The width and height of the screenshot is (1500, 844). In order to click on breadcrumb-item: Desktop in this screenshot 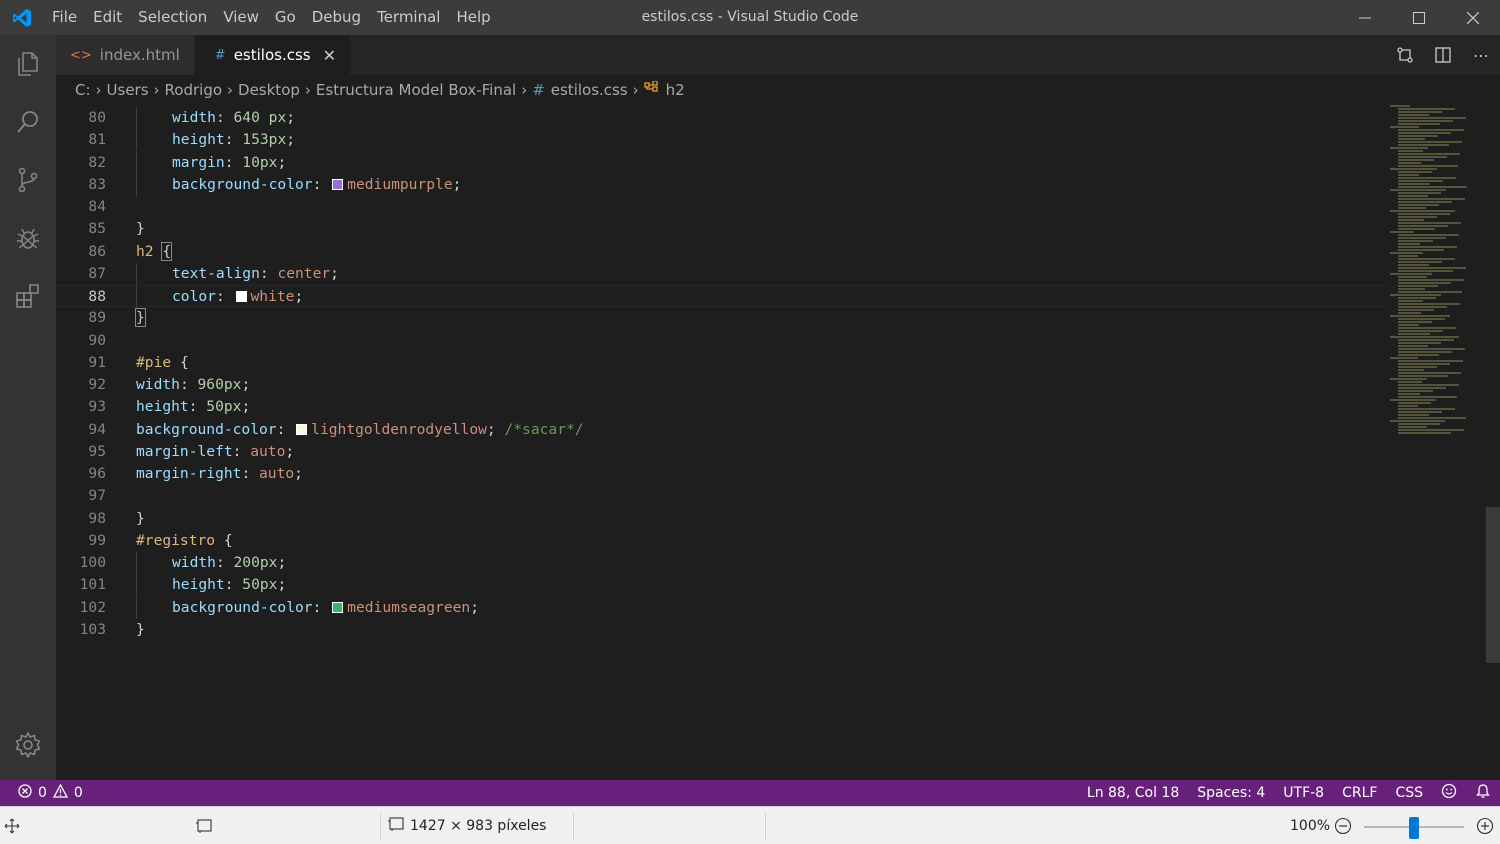, I will do `click(269, 90)`.